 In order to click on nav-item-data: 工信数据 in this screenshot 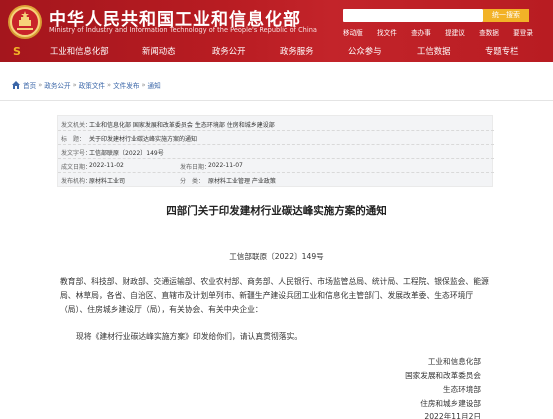, I will do `click(434, 51)`.